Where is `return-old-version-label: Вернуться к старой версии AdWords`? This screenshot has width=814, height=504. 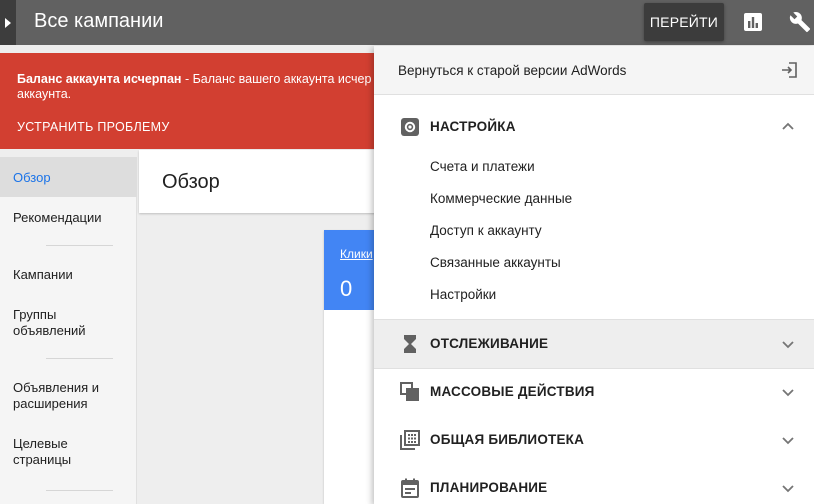
return-old-version-label: Вернуться к старой версии AdWords is located at coordinates (512, 70).